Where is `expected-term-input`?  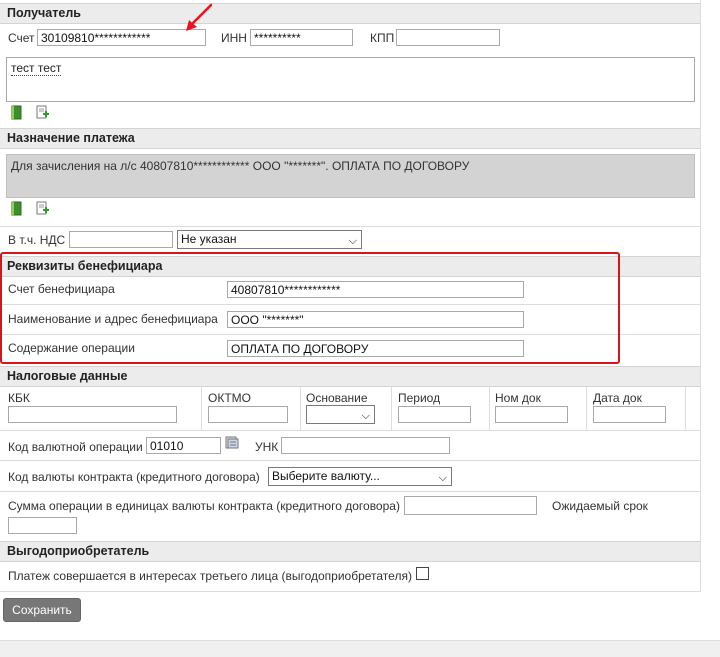 expected-term-input is located at coordinates (42, 525).